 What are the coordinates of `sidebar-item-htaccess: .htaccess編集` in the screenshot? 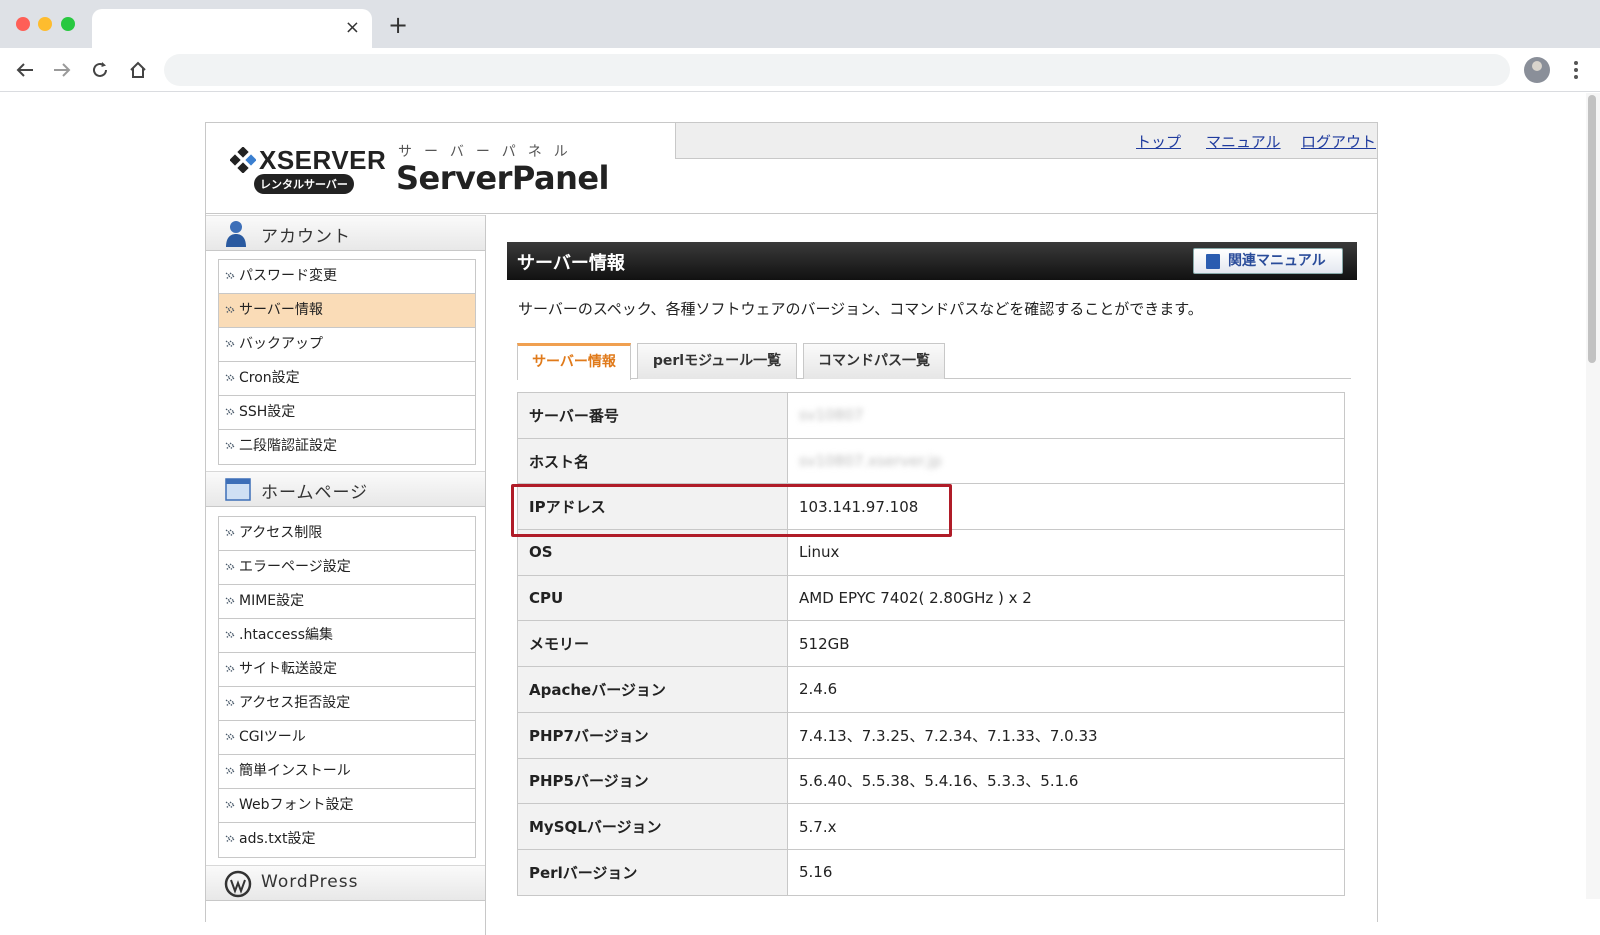 It's located at (347, 636).